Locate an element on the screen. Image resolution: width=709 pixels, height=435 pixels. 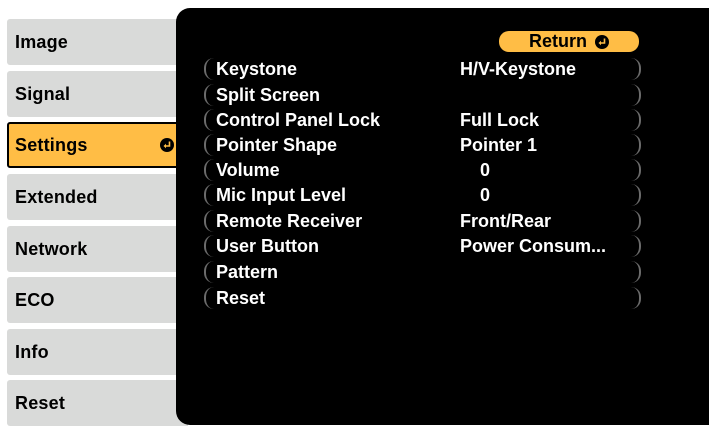
menu-item-settings: Settings is located at coordinates (96, 145).